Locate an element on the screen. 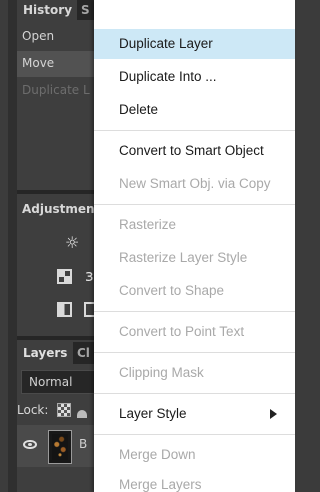  menu-item-merge-down: Merge Down is located at coordinates (194, 455).